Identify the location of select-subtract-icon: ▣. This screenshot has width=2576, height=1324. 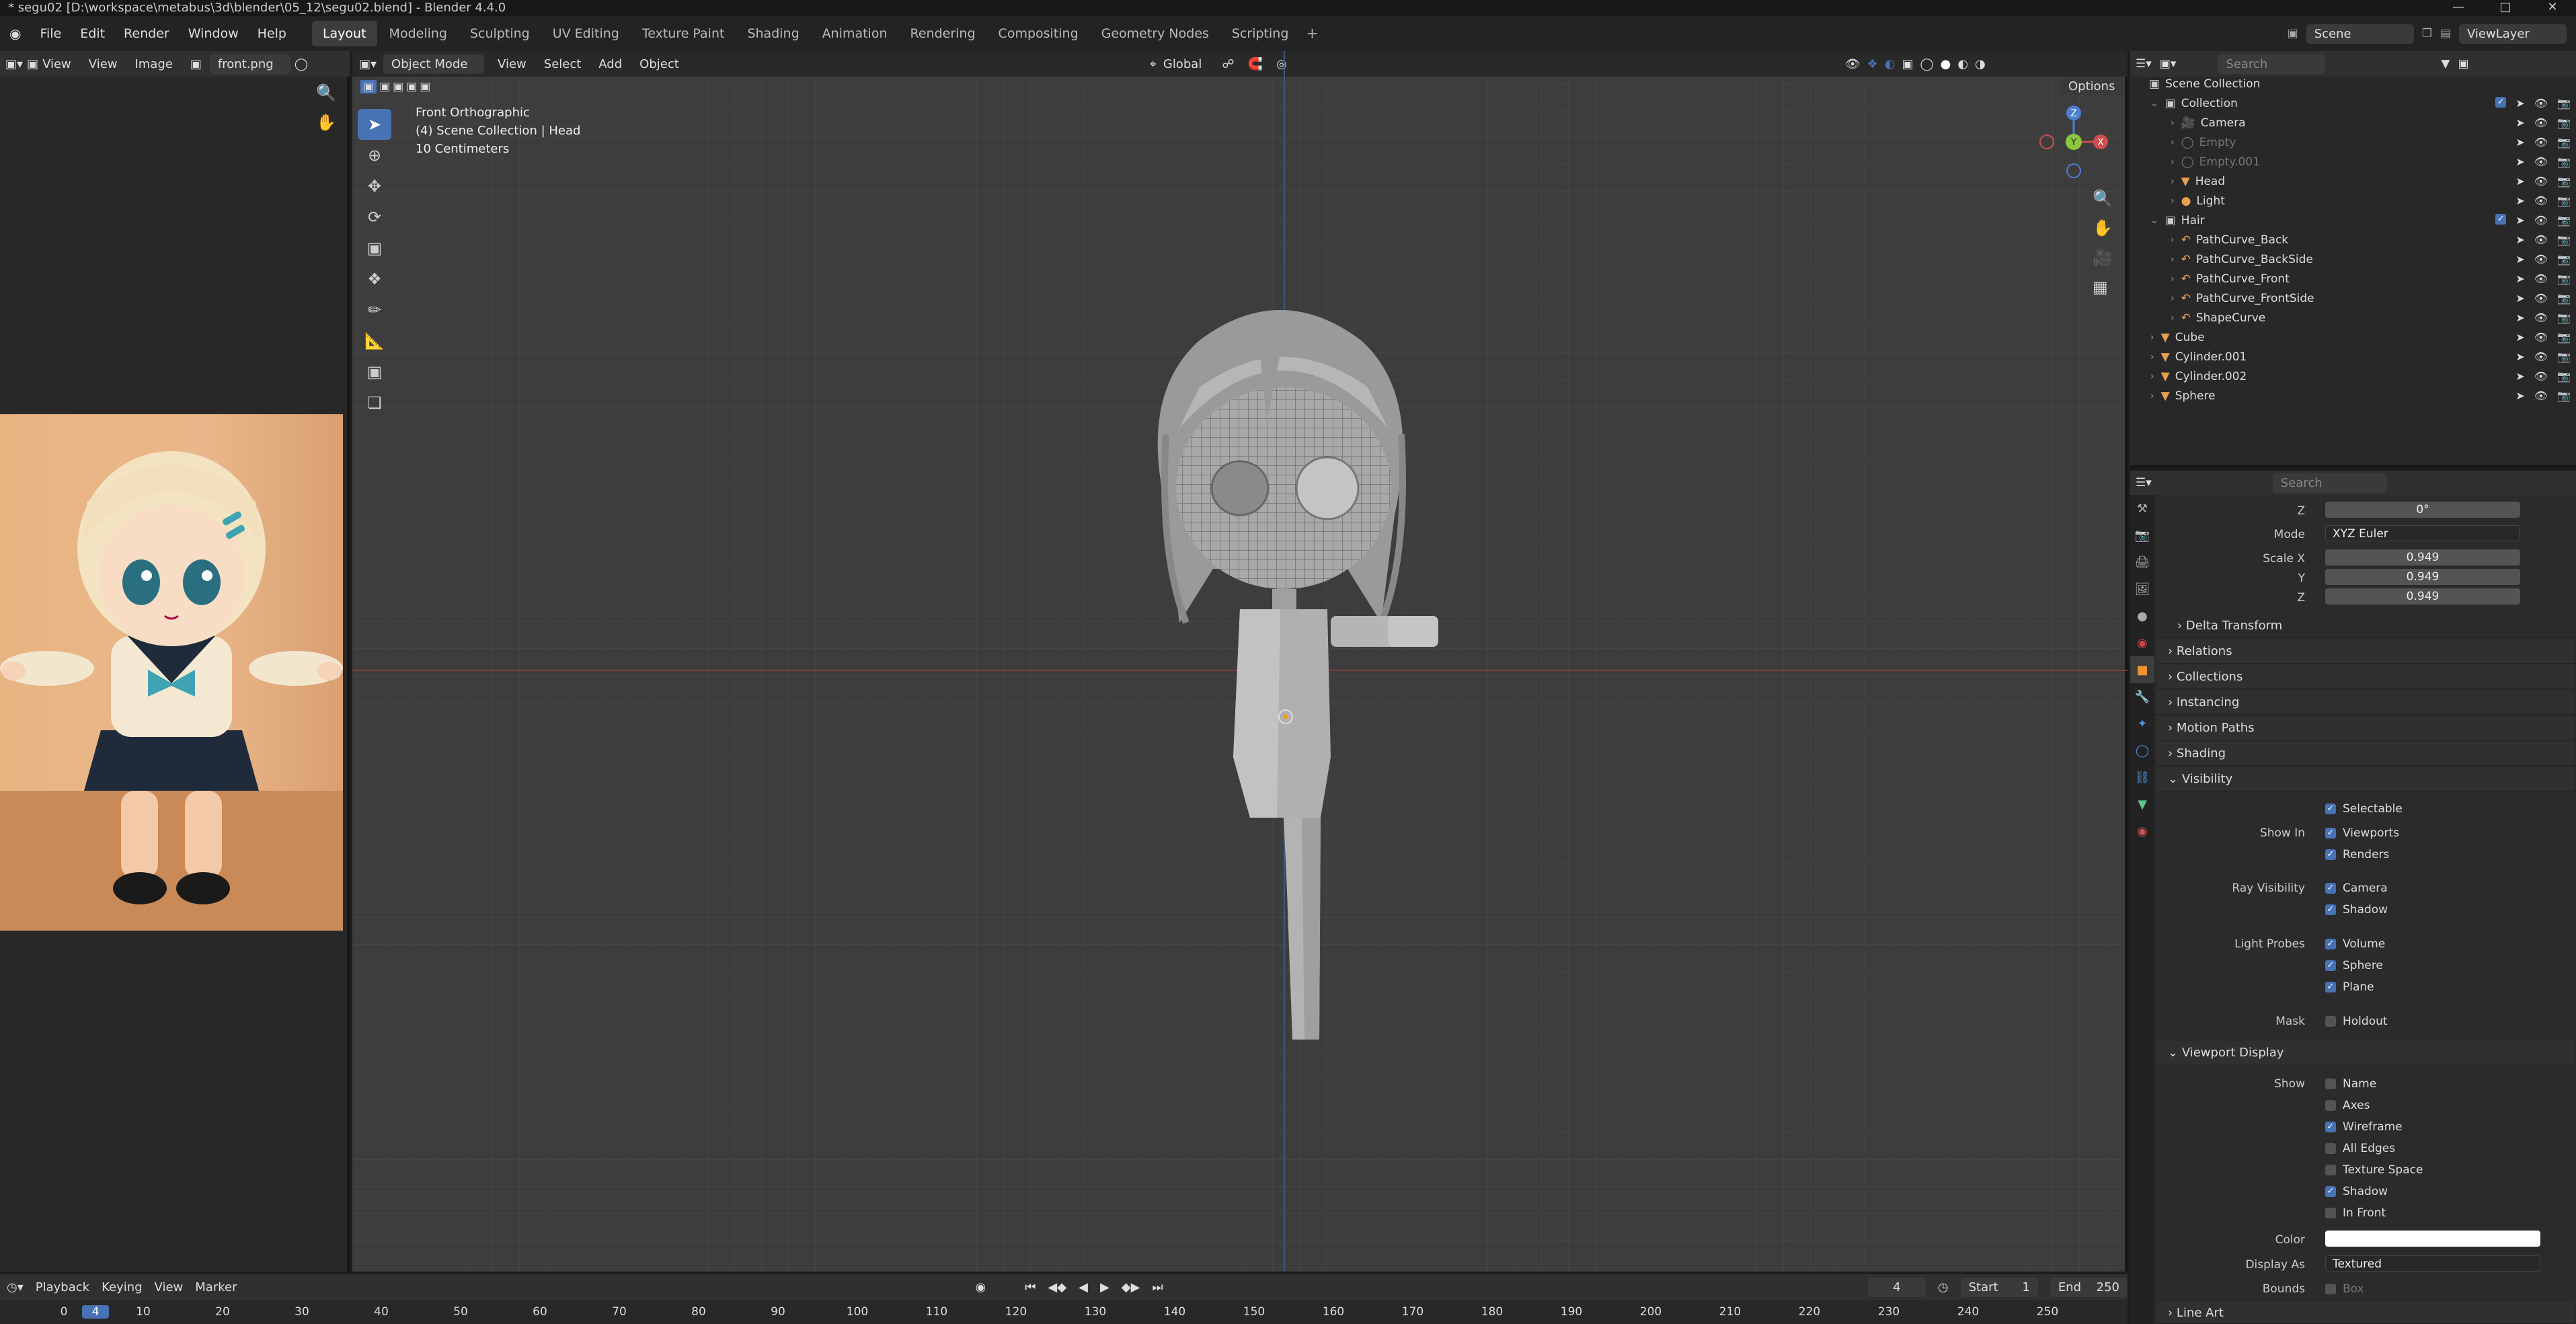
(398, 86).